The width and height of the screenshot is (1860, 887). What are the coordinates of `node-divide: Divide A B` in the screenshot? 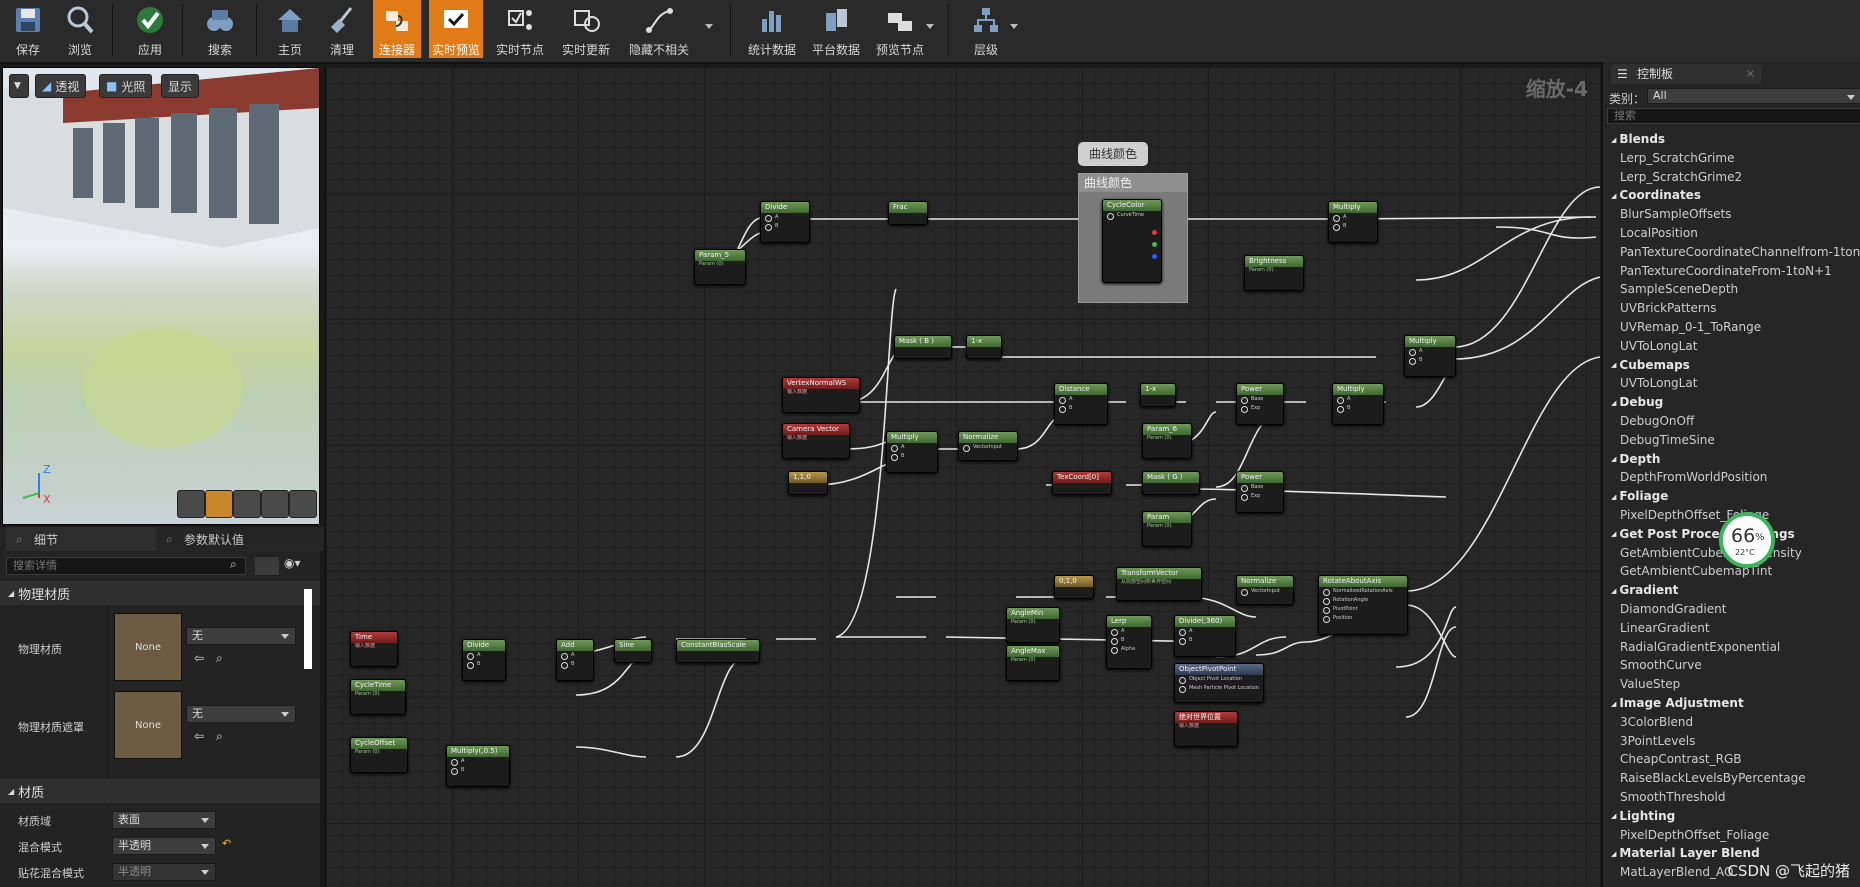 It's located at (785, 222).